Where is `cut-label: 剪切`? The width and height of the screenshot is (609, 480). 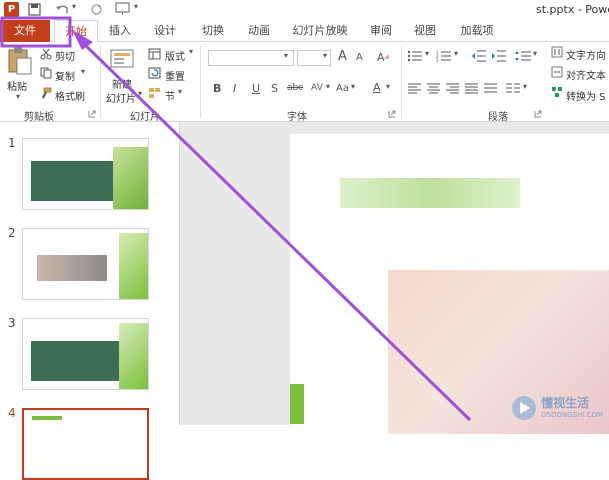
cut-label: 剪切 is located at coordinates (65, 55).